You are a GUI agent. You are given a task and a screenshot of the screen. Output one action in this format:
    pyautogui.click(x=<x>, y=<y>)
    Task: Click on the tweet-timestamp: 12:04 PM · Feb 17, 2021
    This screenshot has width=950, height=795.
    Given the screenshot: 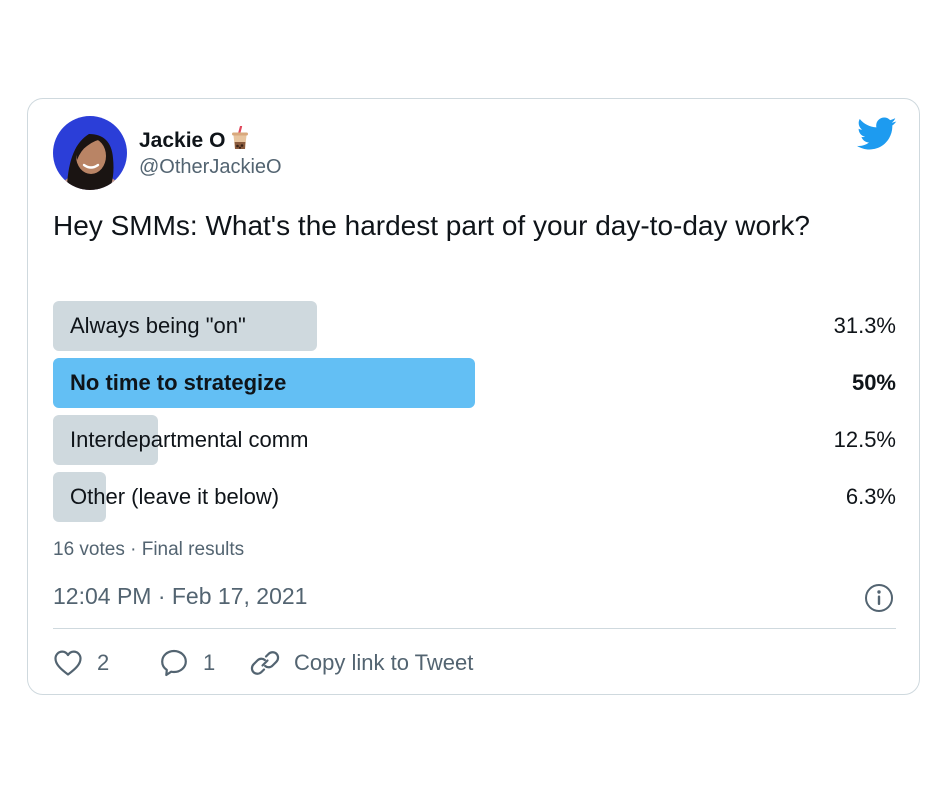 What is the action you would take?
    pyautogui.click(x=180, y=596)
    